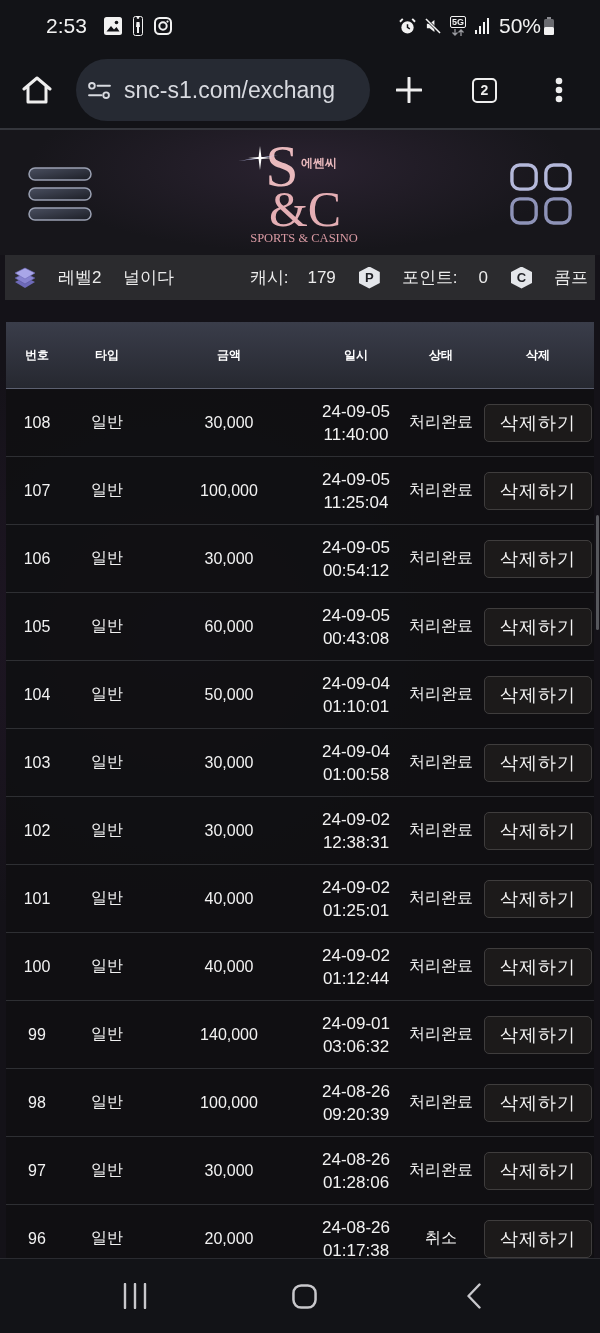  I want to click on table-cell-text: 60,000, so click(229, 626).